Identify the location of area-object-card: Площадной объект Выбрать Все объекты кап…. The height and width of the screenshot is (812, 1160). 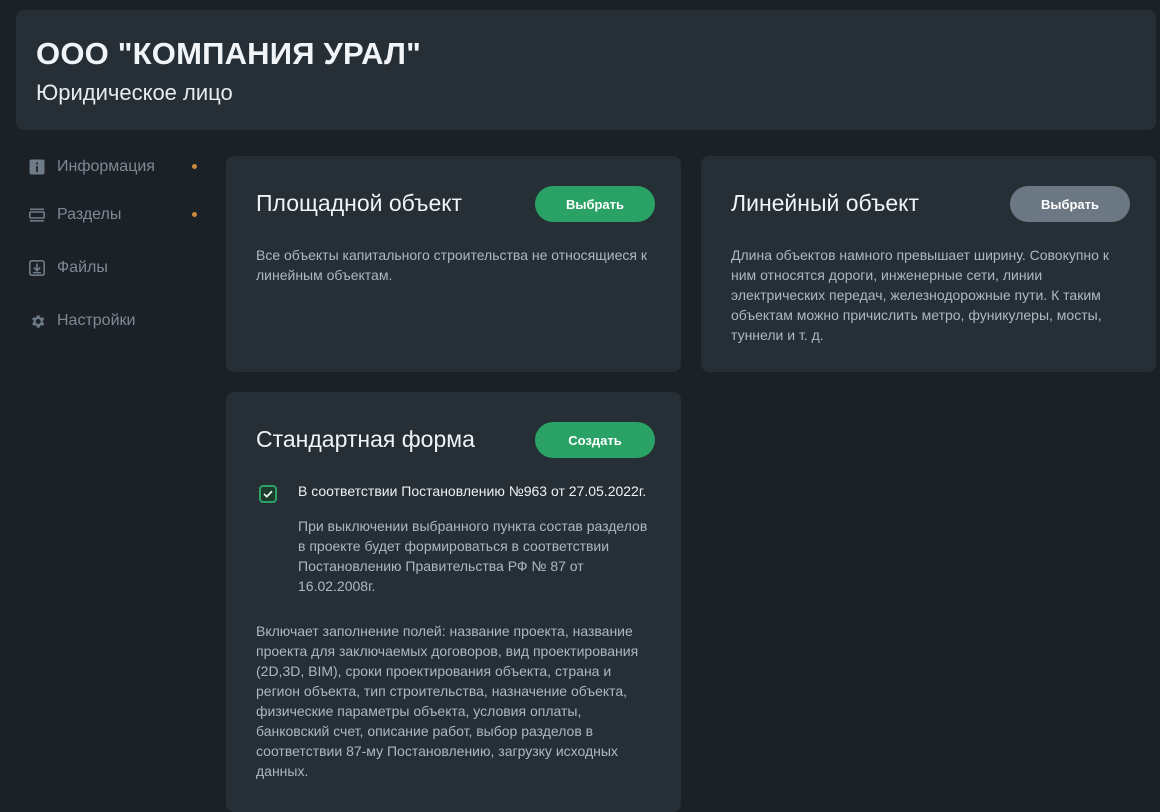
(453, 264).